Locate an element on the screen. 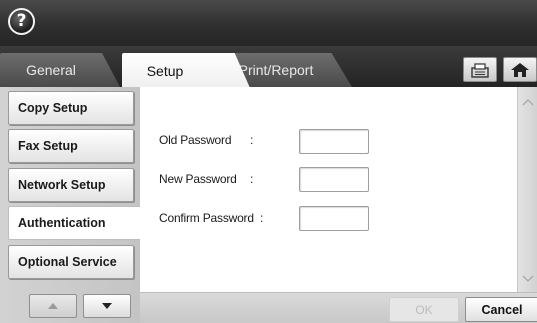 This screenshot has width=537, height=323. tab-setup: Setup is located at coordinates (186, 70).